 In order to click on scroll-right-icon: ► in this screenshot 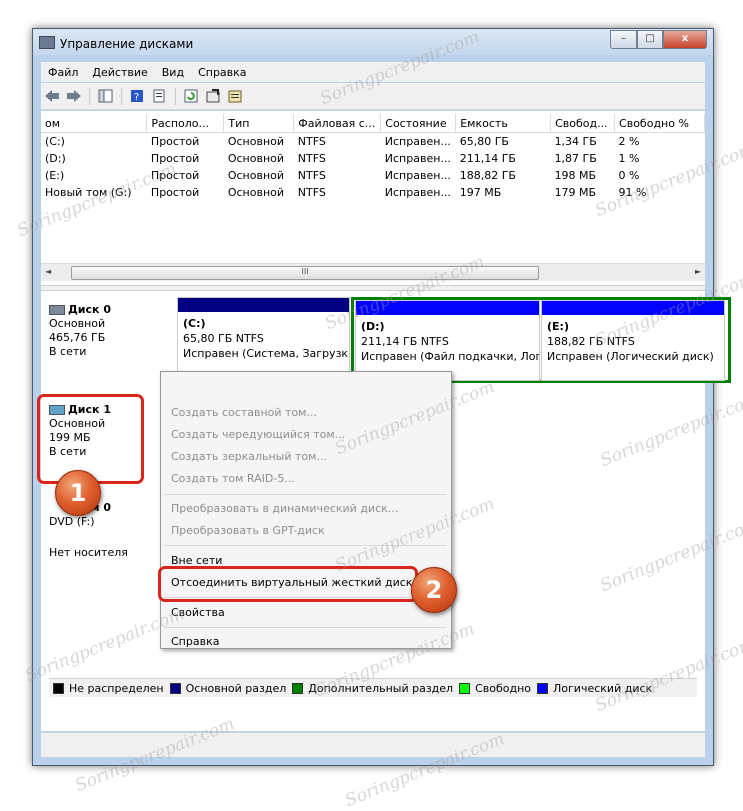, I will do `click(698, 271)`.